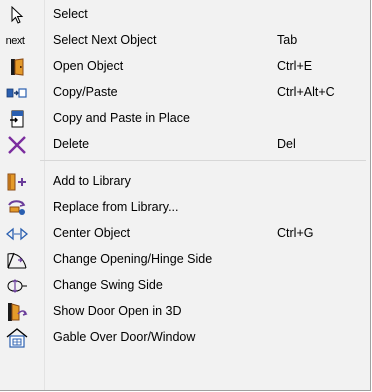  What do you see at coordinates (17, 66) in the screenshot?
I see `open-object-icon` at bounding box center [17, 66].